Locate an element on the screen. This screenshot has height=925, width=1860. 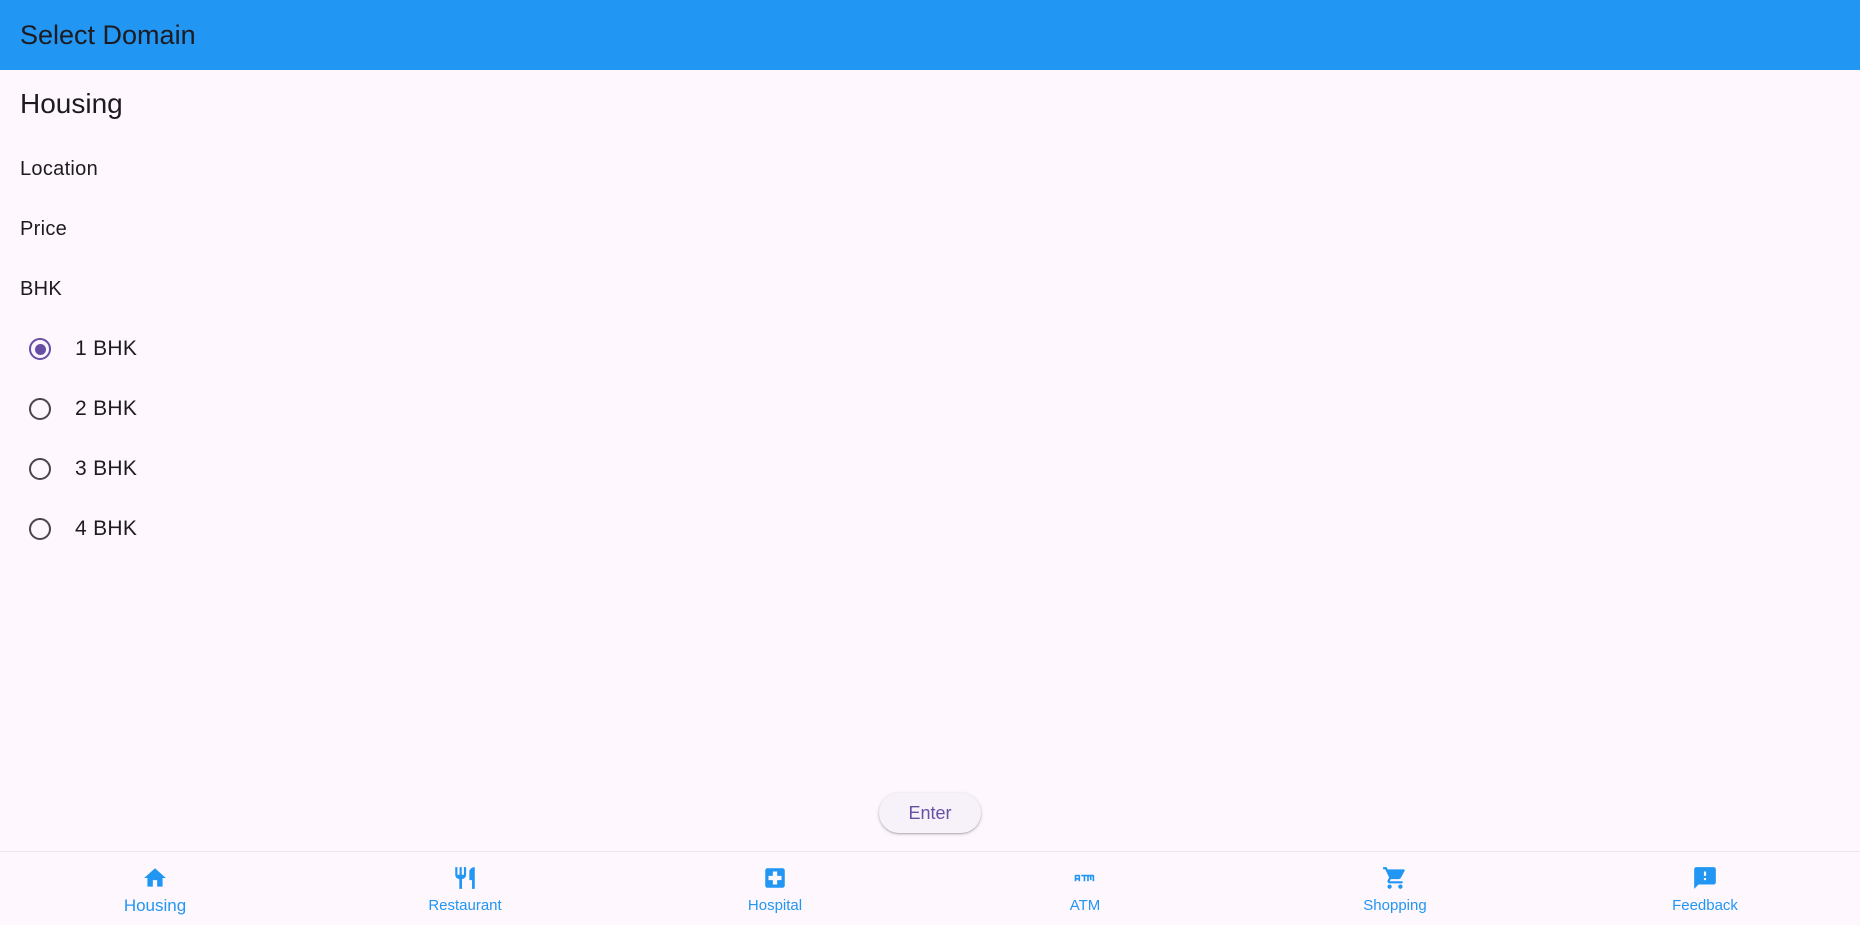
bhk-option-3: 3 BHK is located at coordinates (150, 469).